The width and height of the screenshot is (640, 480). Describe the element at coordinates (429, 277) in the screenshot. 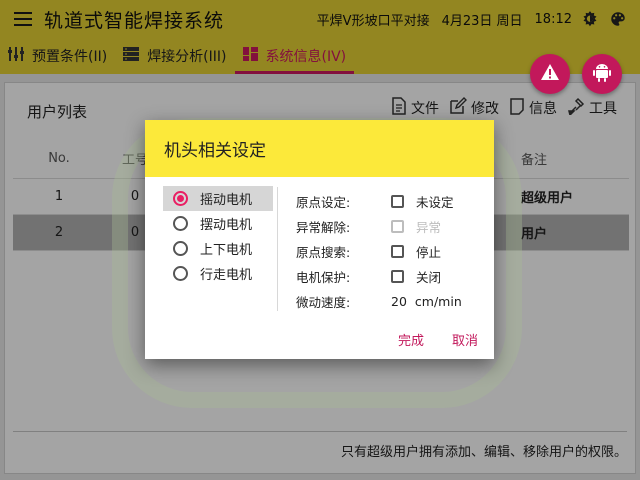

I see `setting-value: 关闭` at that location.